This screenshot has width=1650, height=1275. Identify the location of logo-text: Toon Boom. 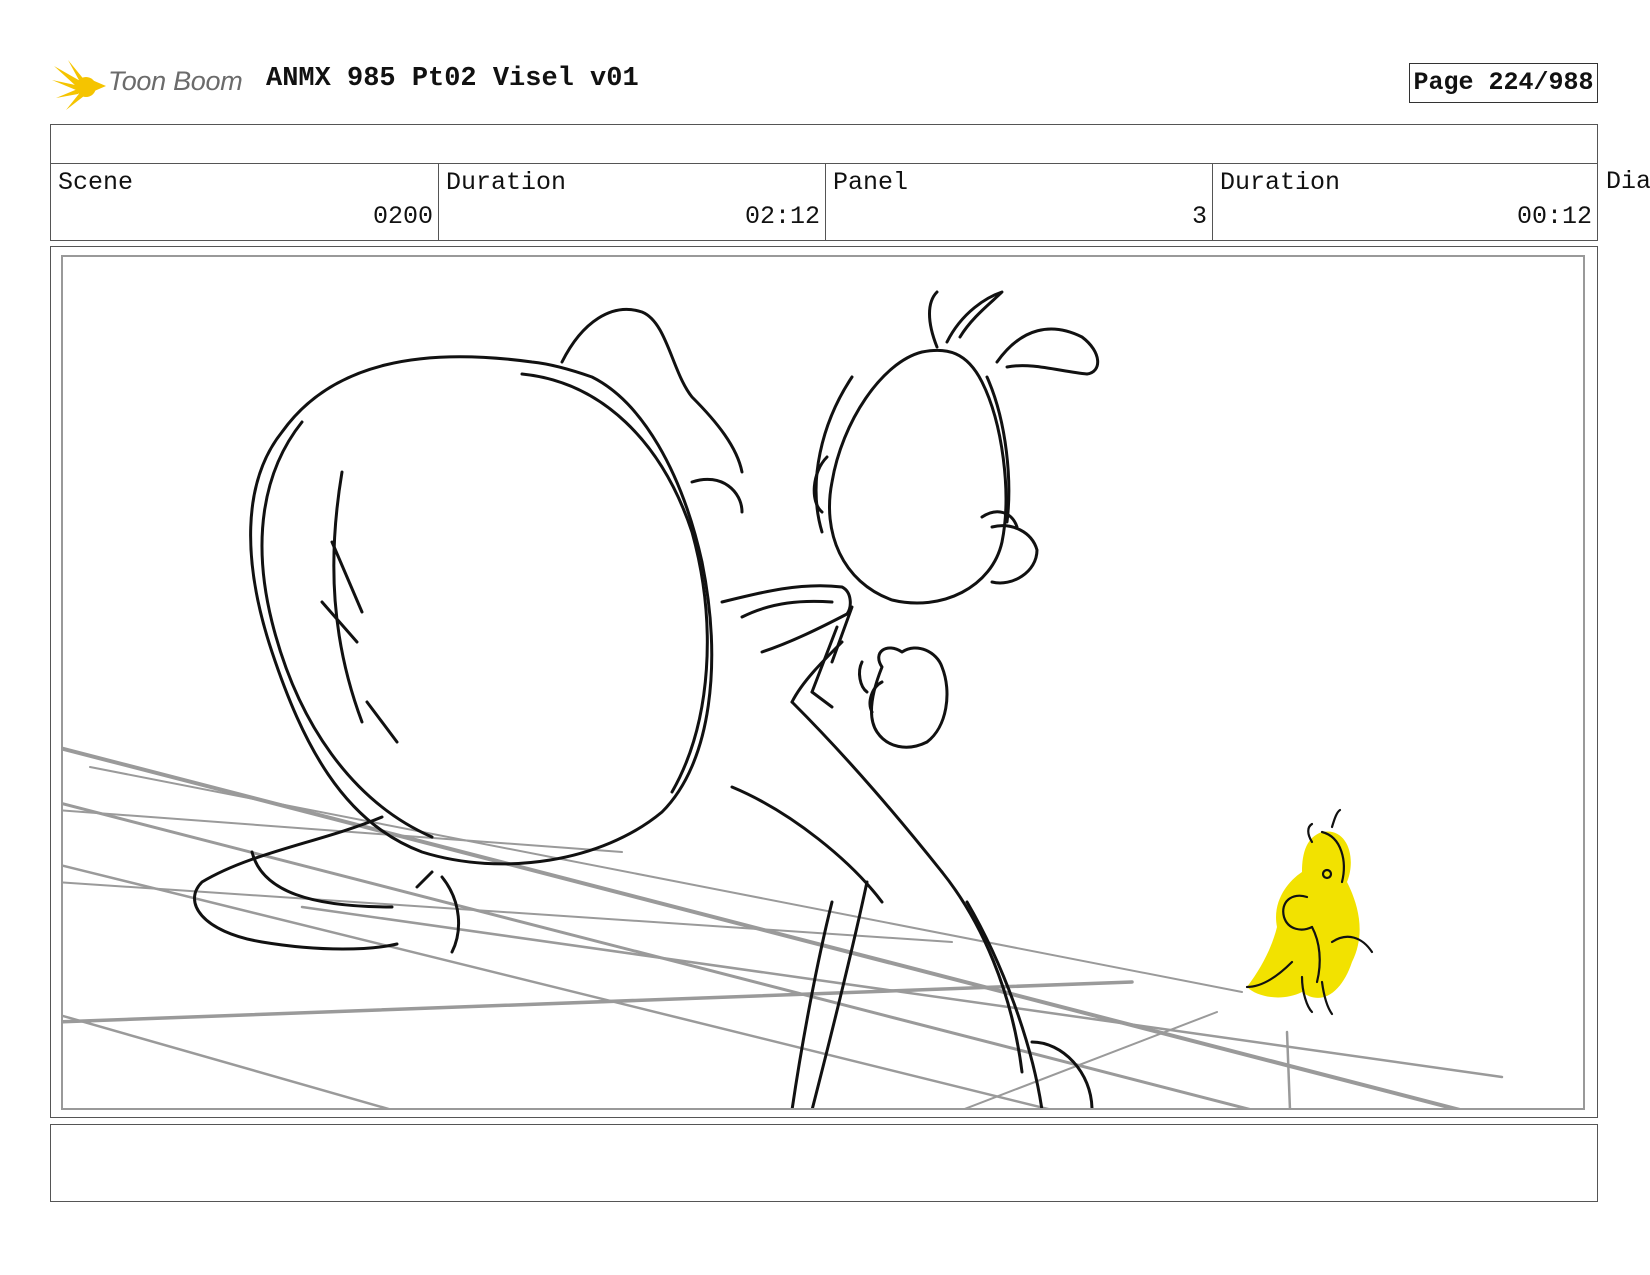
(175, 81).